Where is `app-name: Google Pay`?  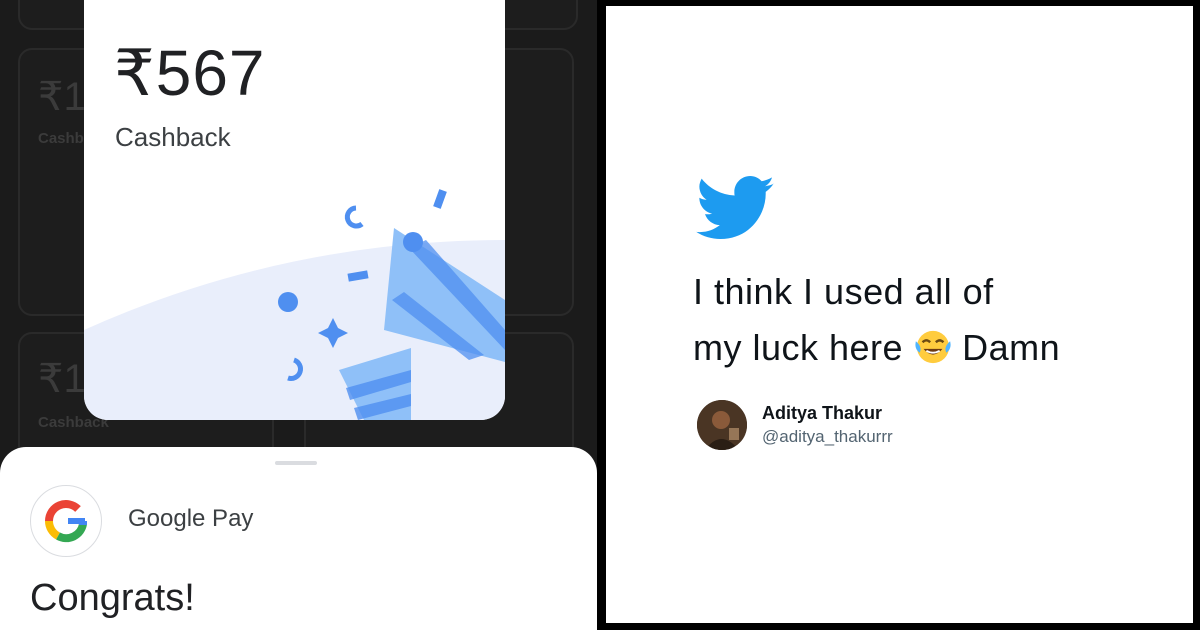 app-name: Google Pay is located at coordinates (191, 518).